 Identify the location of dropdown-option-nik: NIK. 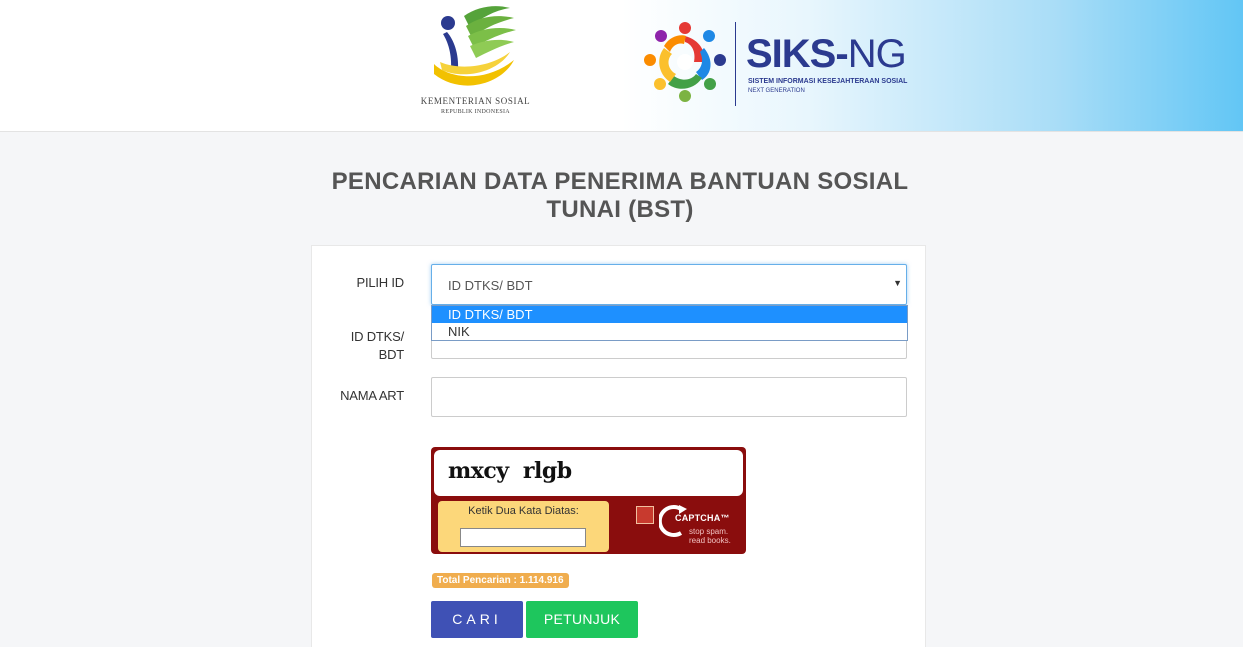
(669, 331).